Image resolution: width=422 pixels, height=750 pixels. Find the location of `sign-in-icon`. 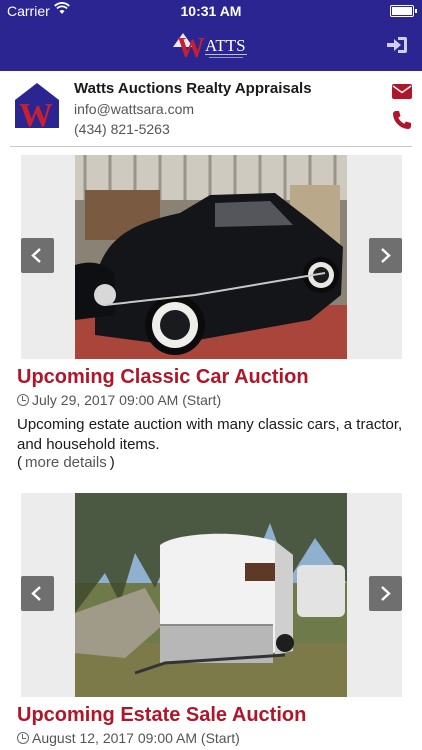

sign-in-icon is located at coordinates (397, 45).